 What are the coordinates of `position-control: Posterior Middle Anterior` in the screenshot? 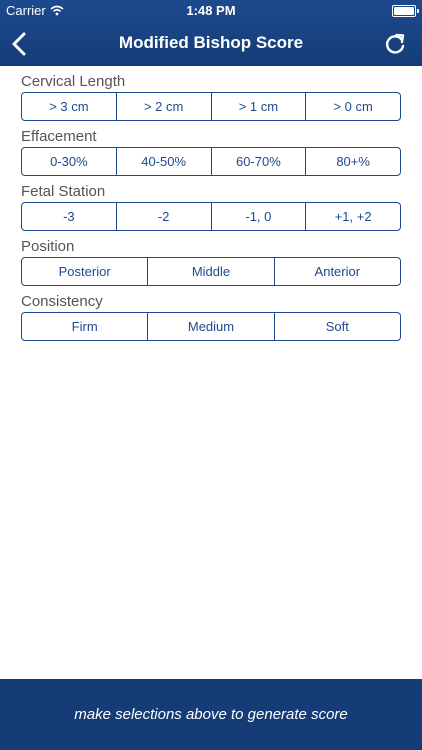 It's located at (211, 271).